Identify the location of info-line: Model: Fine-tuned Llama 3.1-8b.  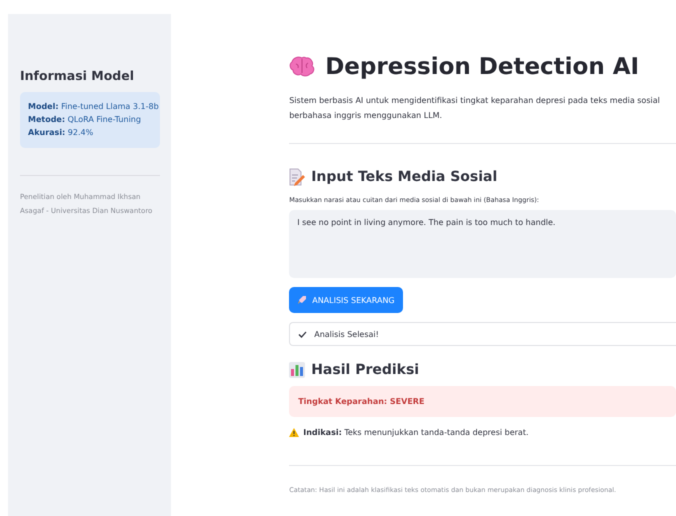
(94, 107).